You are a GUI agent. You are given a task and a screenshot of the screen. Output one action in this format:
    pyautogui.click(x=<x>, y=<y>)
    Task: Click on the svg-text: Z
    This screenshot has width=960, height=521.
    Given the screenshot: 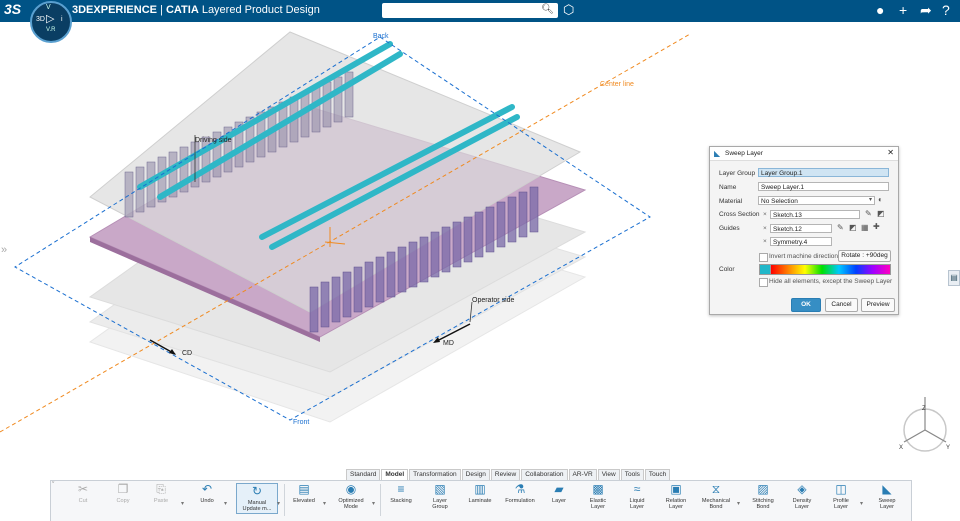 What is the action you would take?
    pyautogui.click(x=924, y=409)
    